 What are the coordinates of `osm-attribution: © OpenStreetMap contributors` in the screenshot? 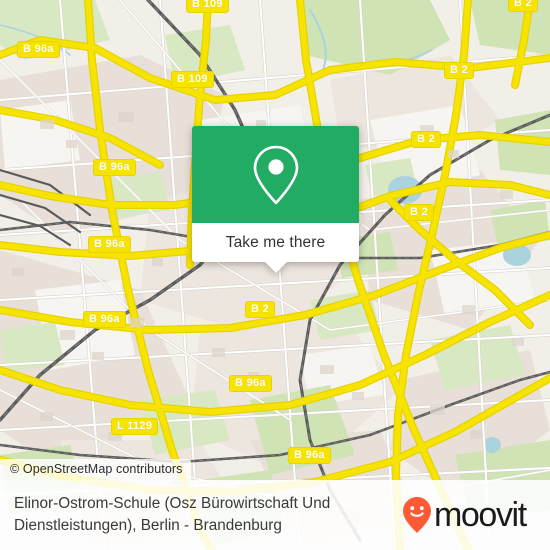 It's located at (95, 469).